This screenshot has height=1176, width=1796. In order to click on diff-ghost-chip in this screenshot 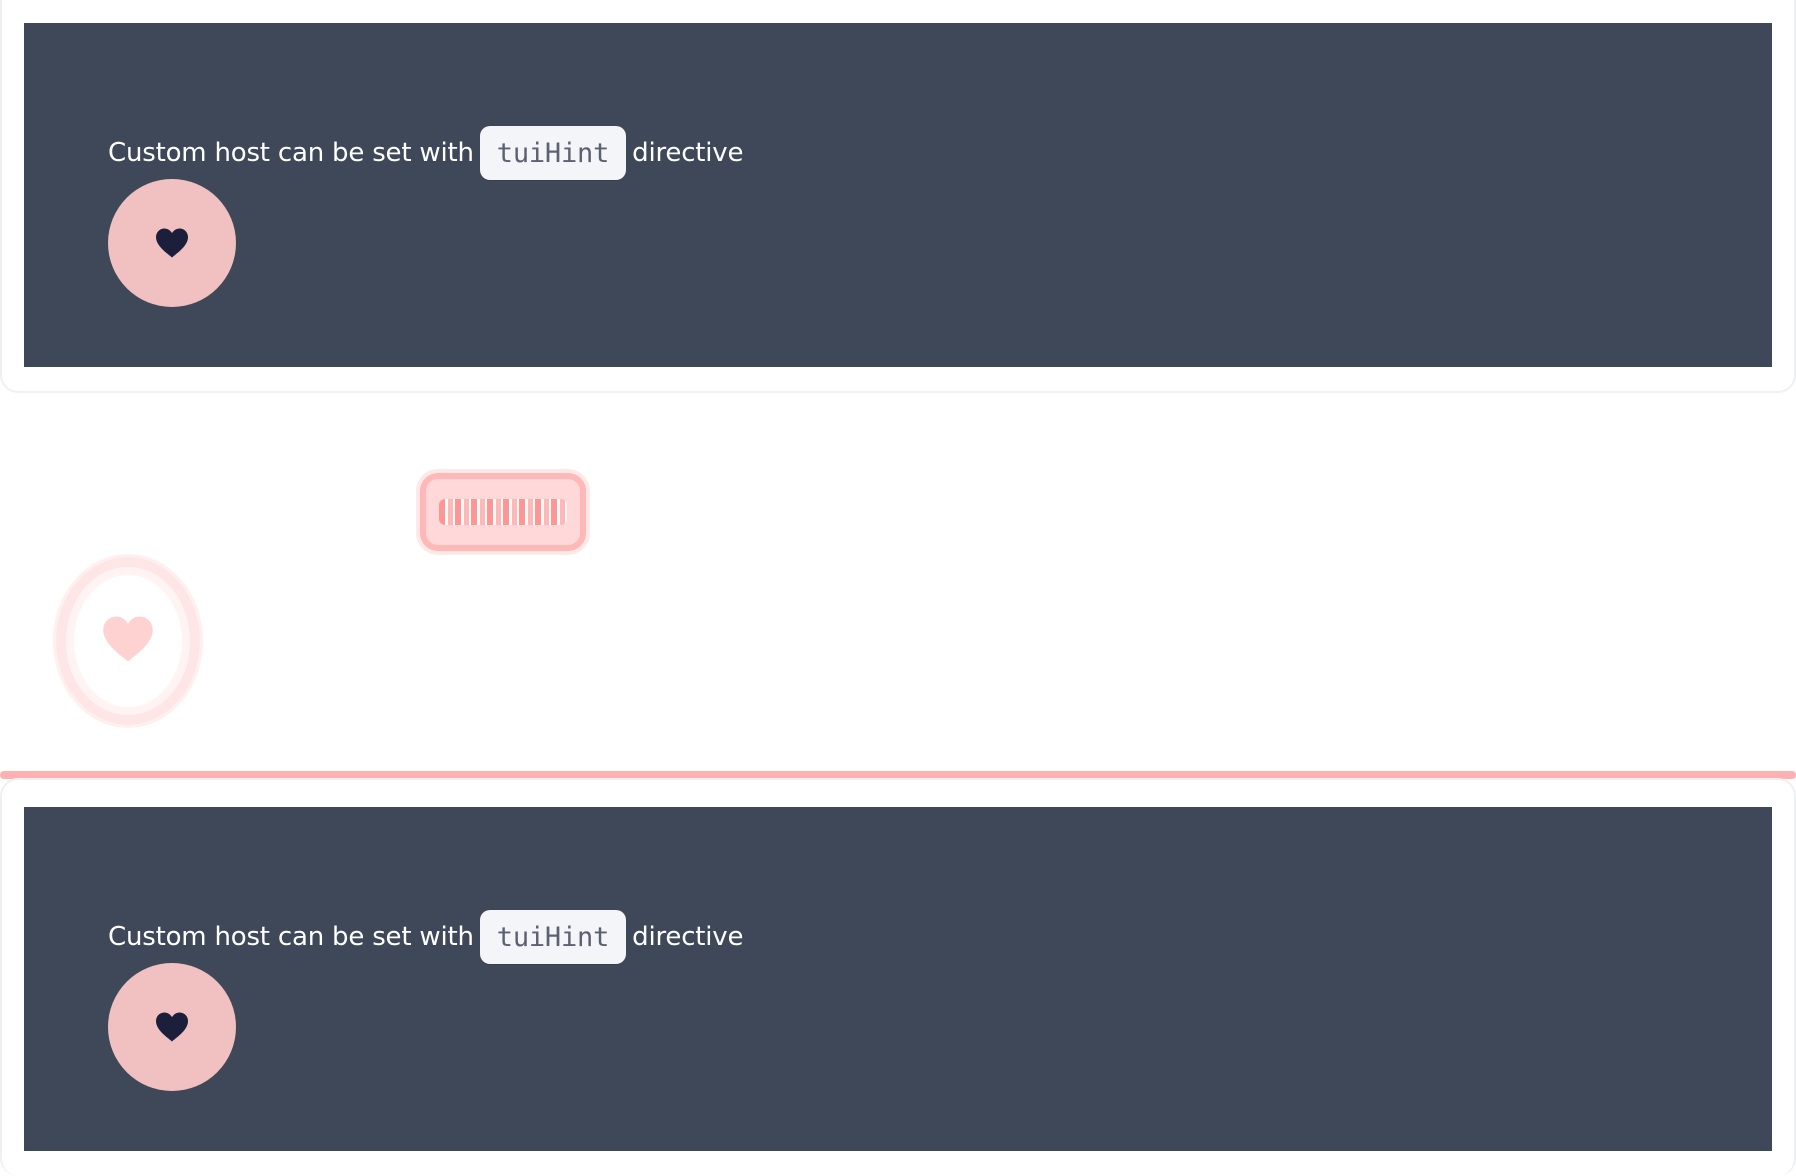, I will do `click(503, 512)`.